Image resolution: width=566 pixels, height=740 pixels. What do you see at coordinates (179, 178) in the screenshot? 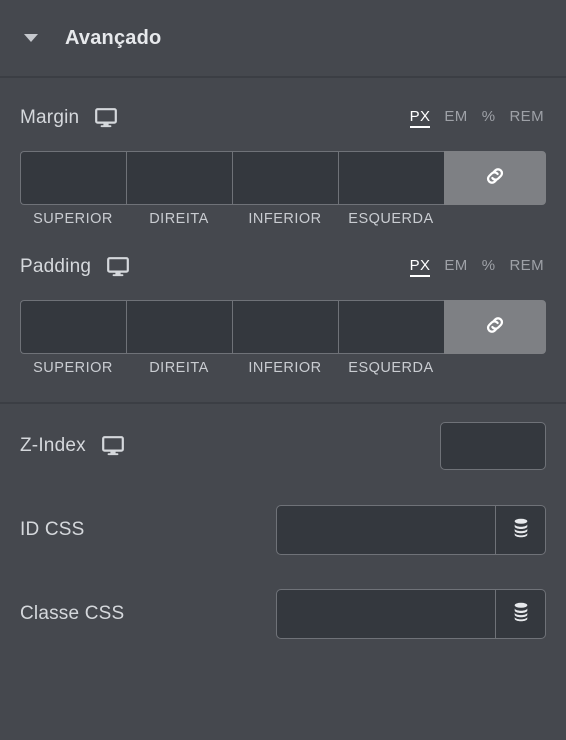
I see `margin-right-input` at bounding box center [179, 178].